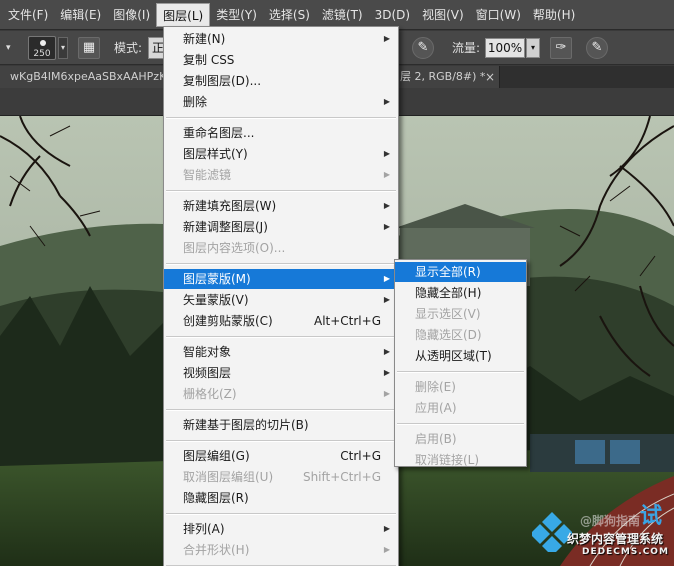 The image size is (674, 566). What do you see at coordinates (42, 48) in the screenshot?
I see `brush-preset-picker: 250` at bounding box center [42, 48].